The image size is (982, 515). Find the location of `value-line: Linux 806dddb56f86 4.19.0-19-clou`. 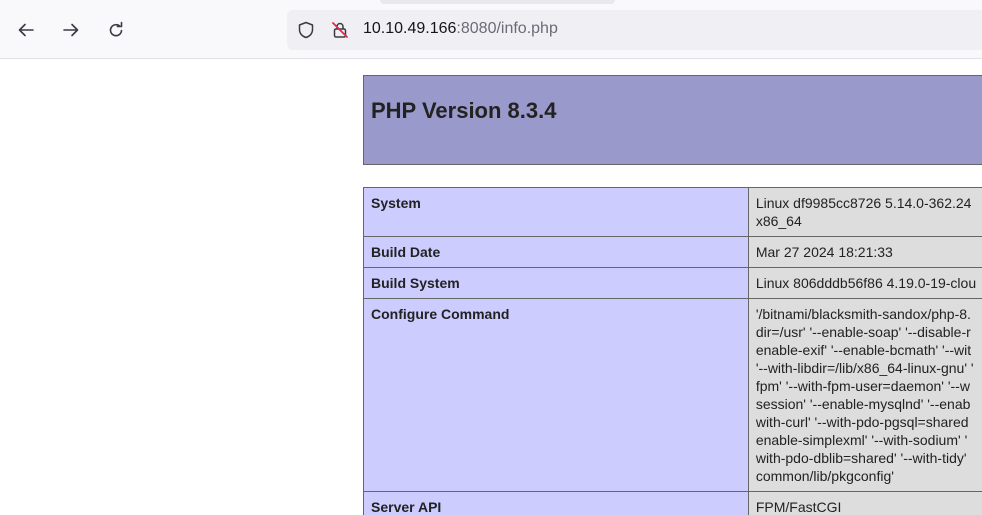

value-line: Linux 806dddb56f86 4.19.0-19-clou is located at coordinates (866, 283).